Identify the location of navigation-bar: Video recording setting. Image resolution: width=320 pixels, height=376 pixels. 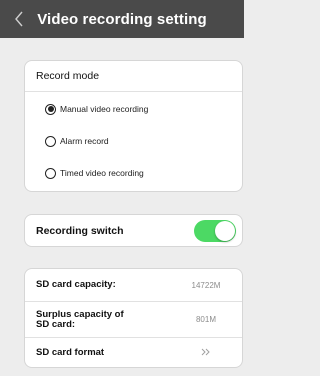
(122, 19).